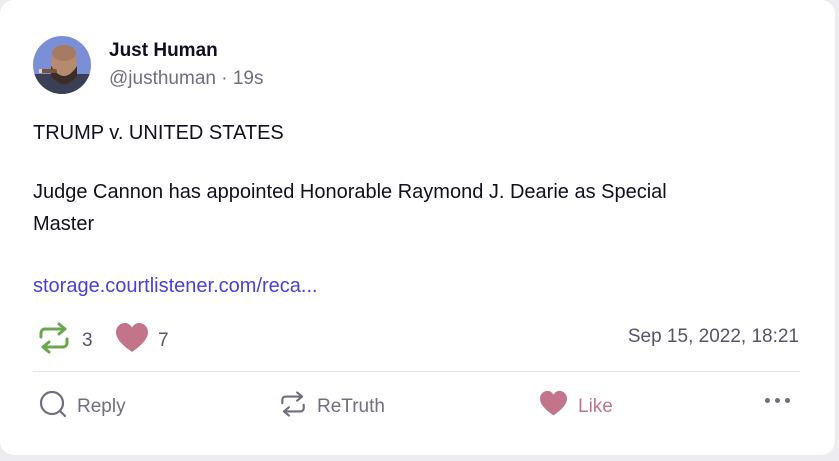 Image resolution: width=839 pixels, height=461 pixels. Describe the element at coordinates (713, 337) in the screenshot. I see `post-timestamp: Sep 15, 2022, 18:21` at that location.